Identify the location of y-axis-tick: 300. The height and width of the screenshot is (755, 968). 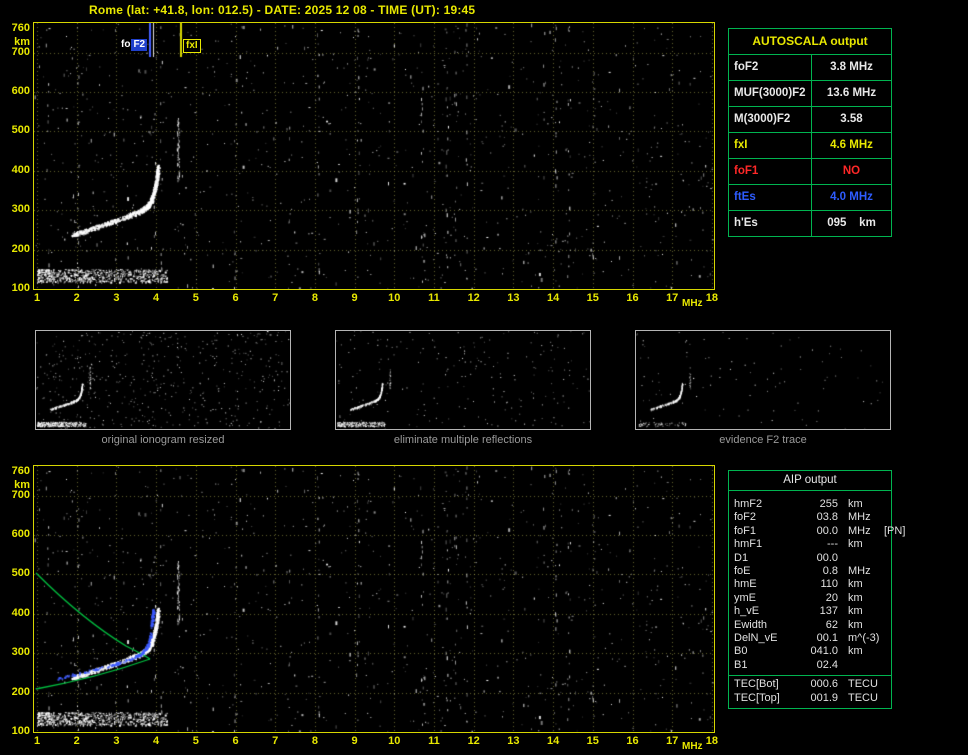
(20, 652).